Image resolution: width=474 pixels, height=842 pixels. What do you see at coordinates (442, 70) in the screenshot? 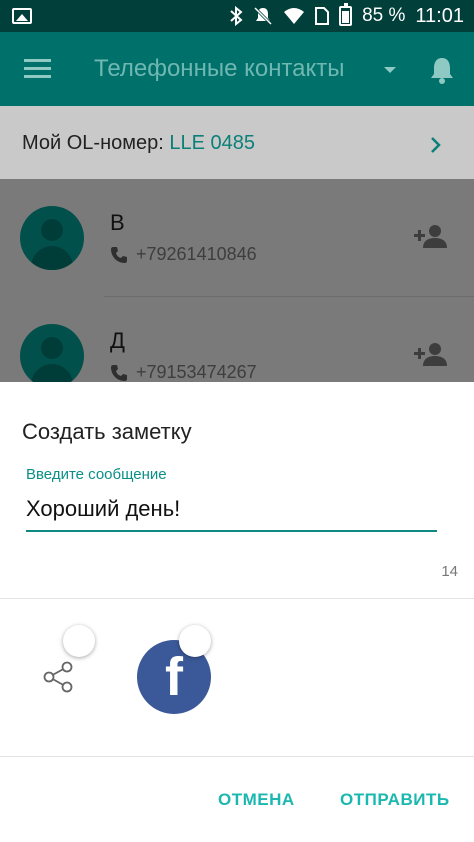
I see `bell-icon` at bounding box center [442, 70].